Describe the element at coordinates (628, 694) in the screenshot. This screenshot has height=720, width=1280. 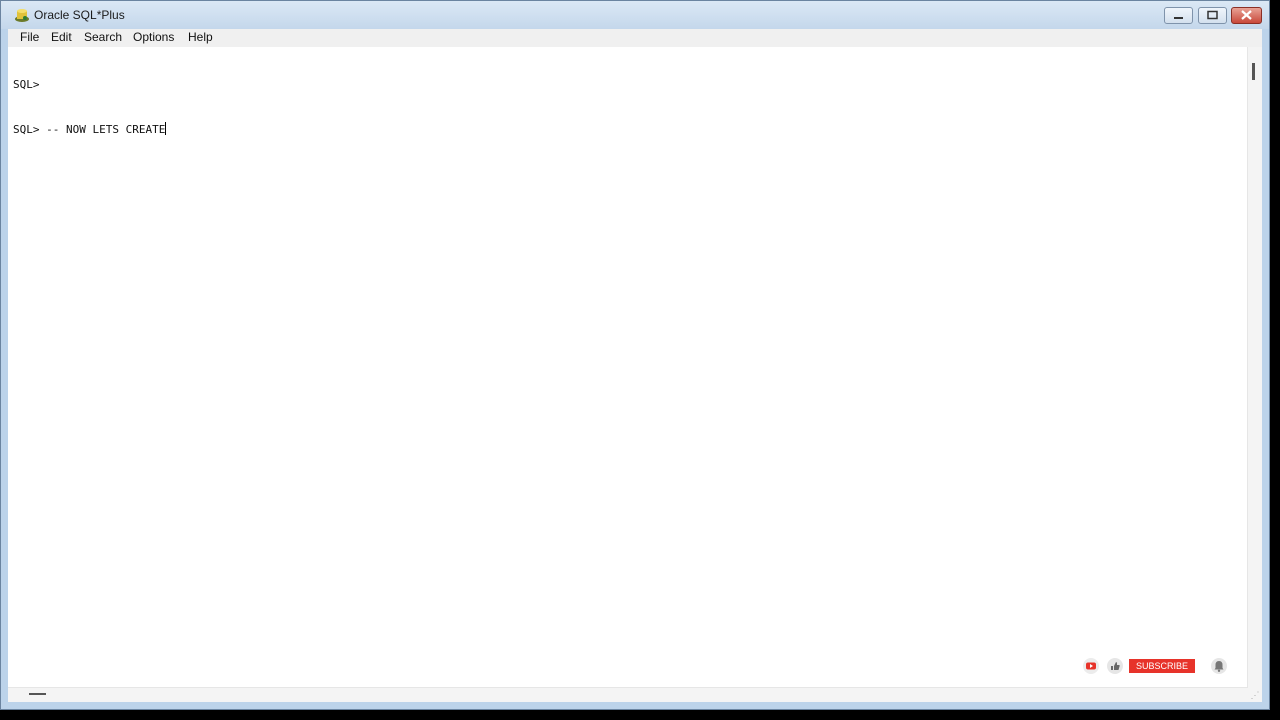
I see `horizontal-scrollbar` at that location.